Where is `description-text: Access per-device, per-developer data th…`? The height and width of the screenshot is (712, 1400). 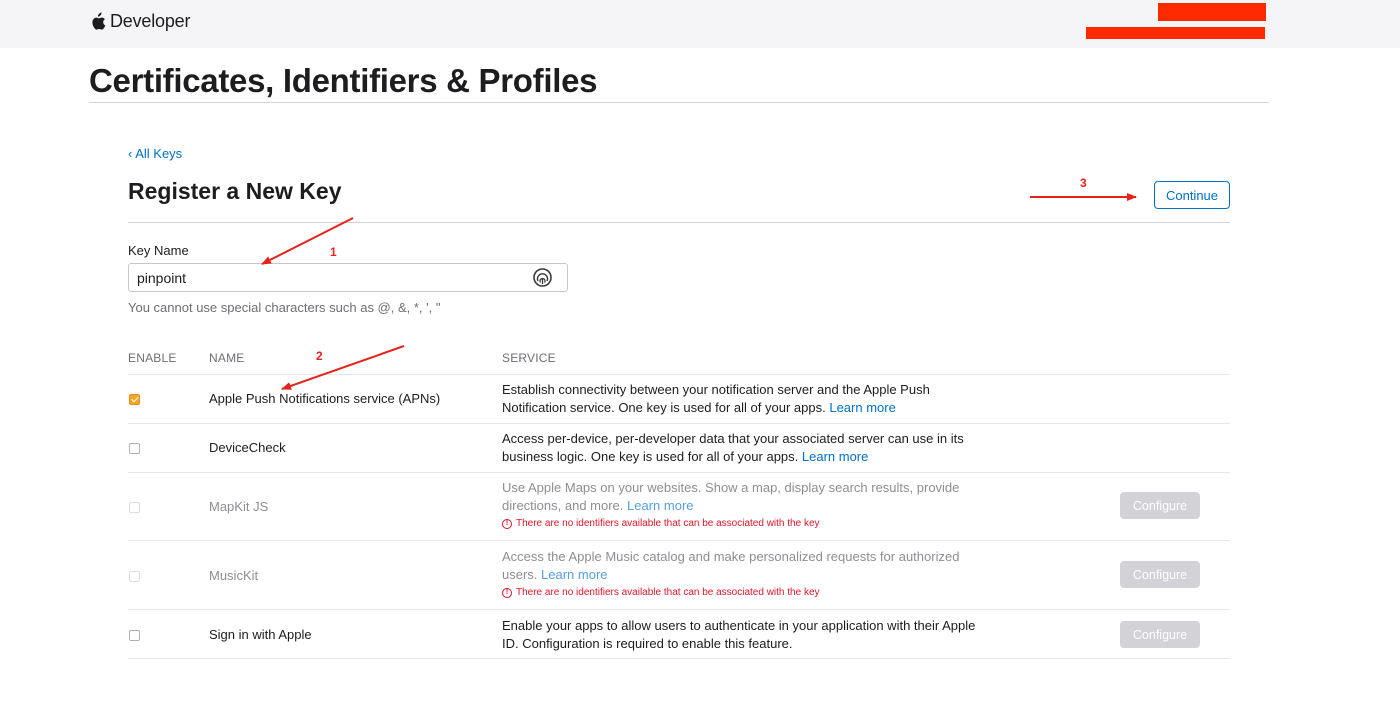 description-text: Access per-device, per-developer data th… is located at coordinates (733, 447).